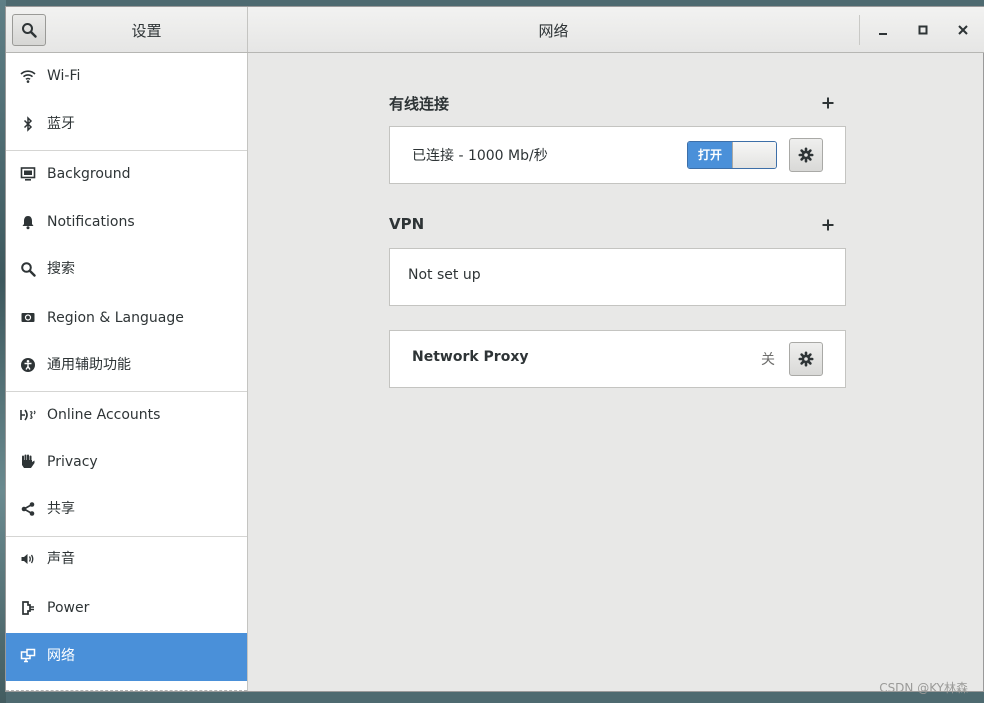 This screenshot has height=703, width=984. I want to click on close-button, so click(963, 30).